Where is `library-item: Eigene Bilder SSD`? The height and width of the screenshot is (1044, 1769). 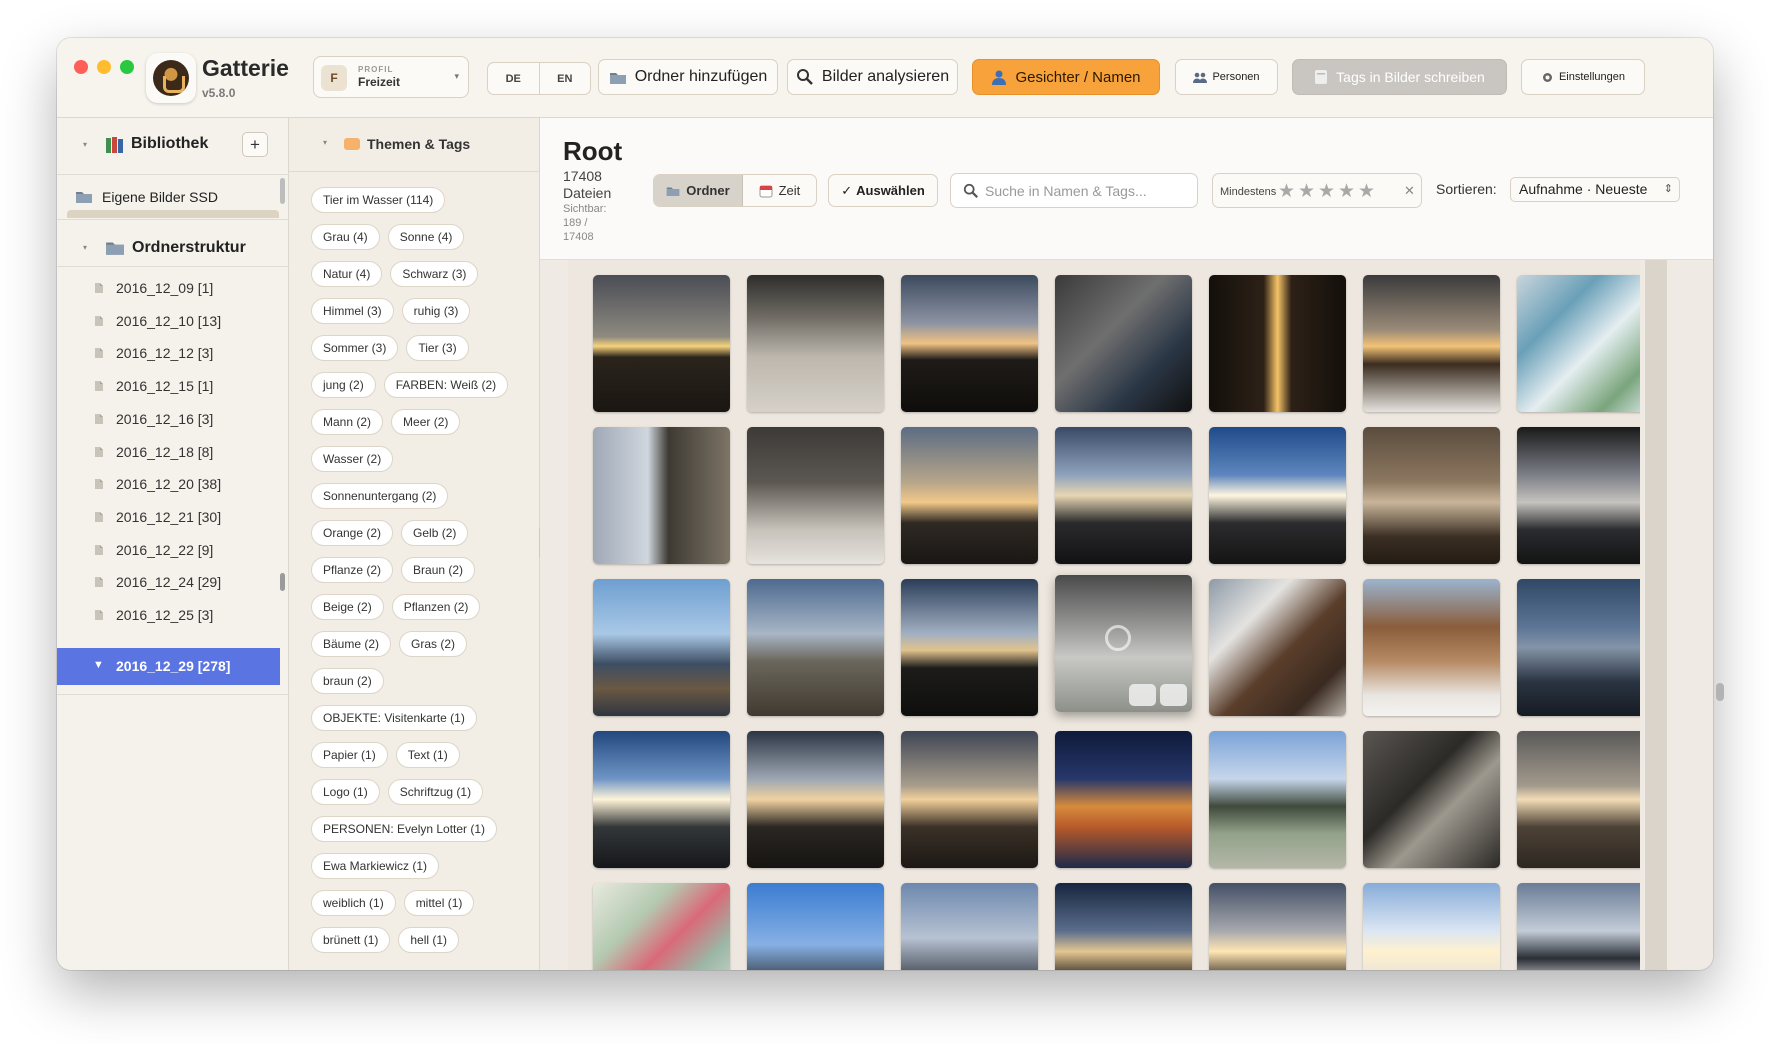
library-item: Eigene Bilder SSD is located at coordinates (173, 197).